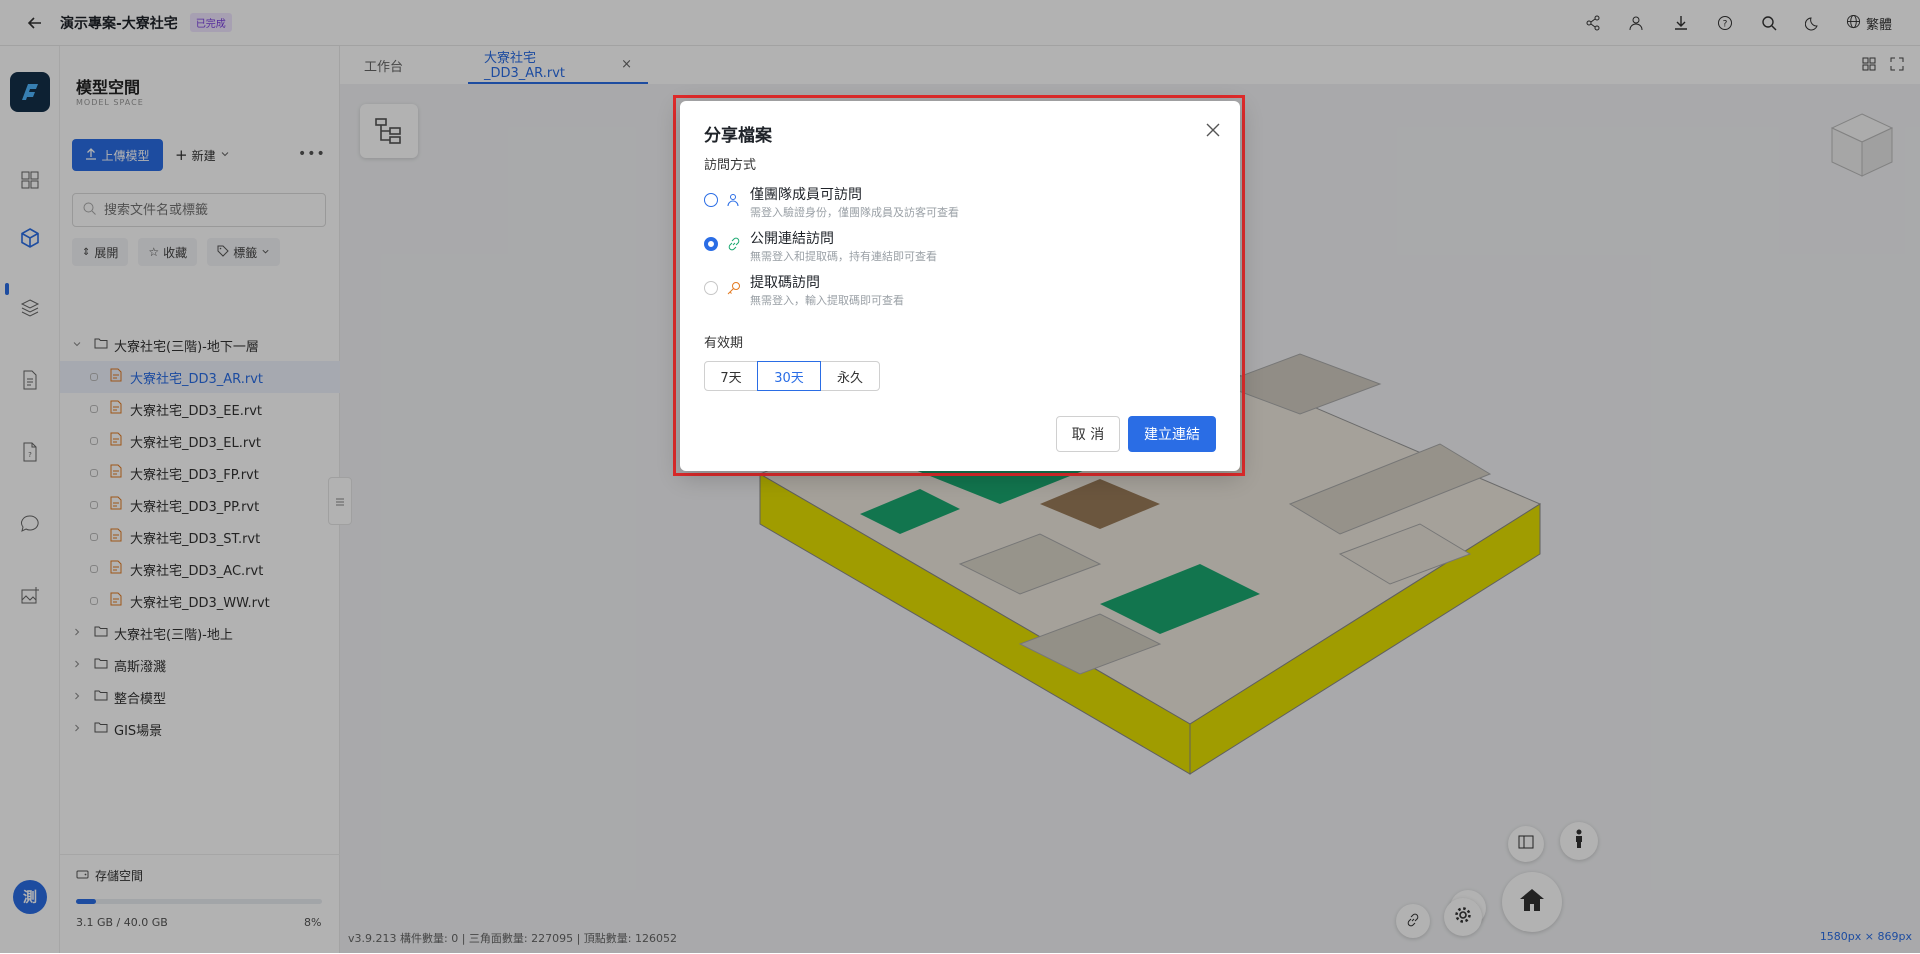 The image size is (1920, 954). Describe the element at coordinates (711, 244) in the screenshot. I see `radio-public-link` at that location.